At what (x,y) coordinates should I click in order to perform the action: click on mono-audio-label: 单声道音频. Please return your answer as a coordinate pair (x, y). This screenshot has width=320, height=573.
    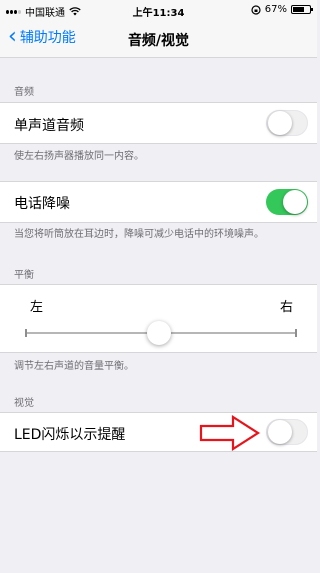
    Looking at the image, I should click on (49, 126).